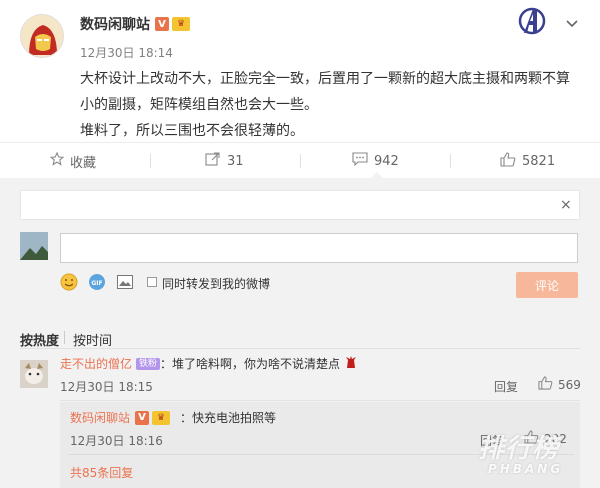 This screenshot has width=600, height=488. I want to click on favorite-label: 收藏, so click(83, 163).